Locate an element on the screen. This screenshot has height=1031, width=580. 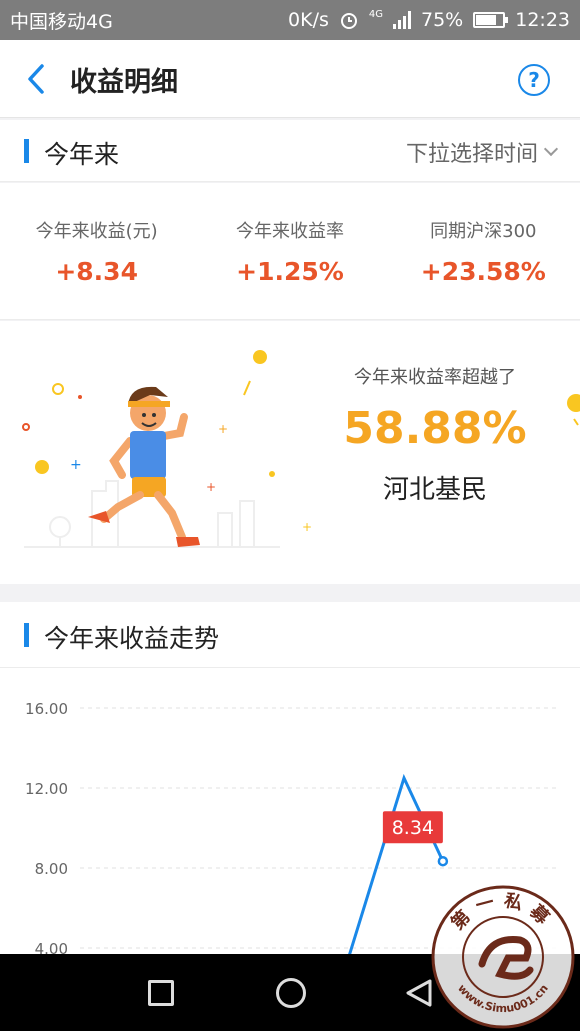
trend-header: 今年来收益走势 is located at coordinates (290, 635).